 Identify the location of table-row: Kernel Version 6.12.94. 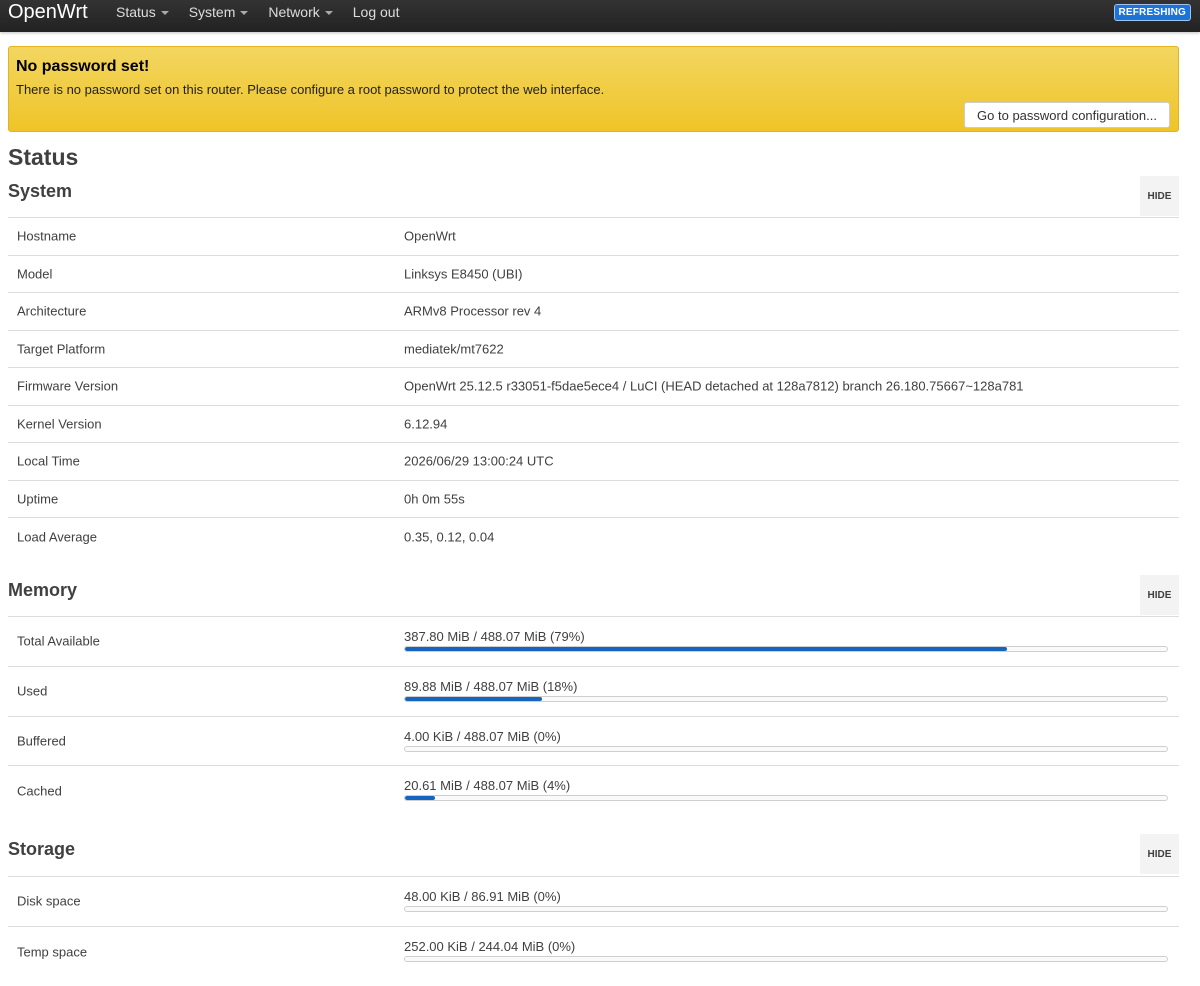
(593, 424).